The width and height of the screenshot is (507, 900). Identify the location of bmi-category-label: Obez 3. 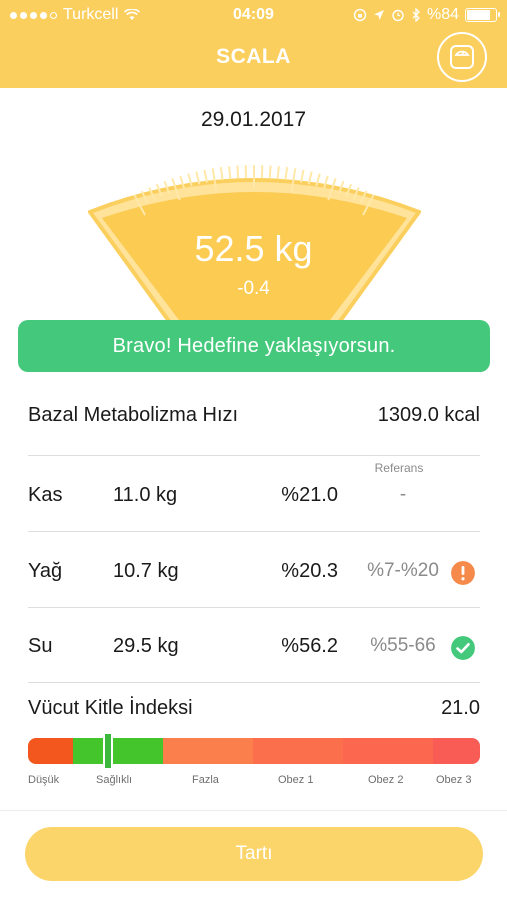
(454, 780).